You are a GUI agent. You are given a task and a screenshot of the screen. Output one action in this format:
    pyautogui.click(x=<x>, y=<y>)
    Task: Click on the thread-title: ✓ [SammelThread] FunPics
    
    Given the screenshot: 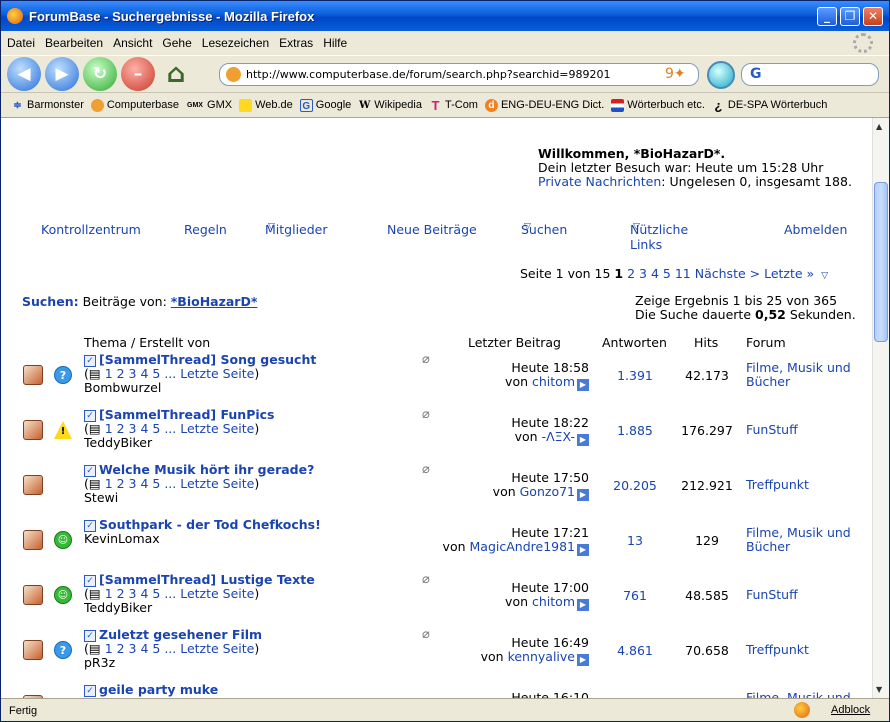 What is the action you would take?
    pyautogui.click(x=179, y=414)
    